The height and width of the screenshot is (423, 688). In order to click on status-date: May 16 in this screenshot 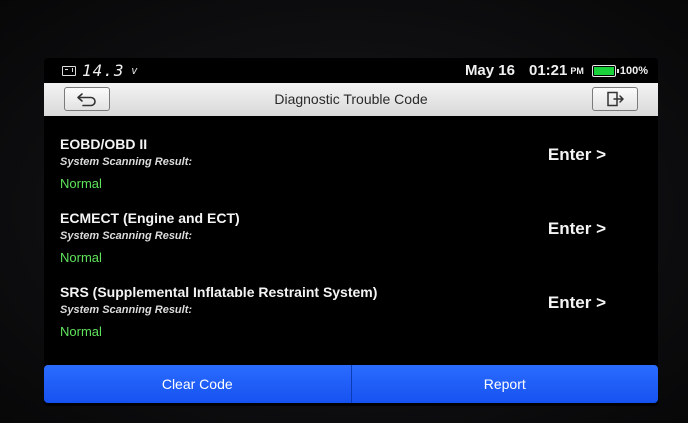, I will do `click(489, 70)`.